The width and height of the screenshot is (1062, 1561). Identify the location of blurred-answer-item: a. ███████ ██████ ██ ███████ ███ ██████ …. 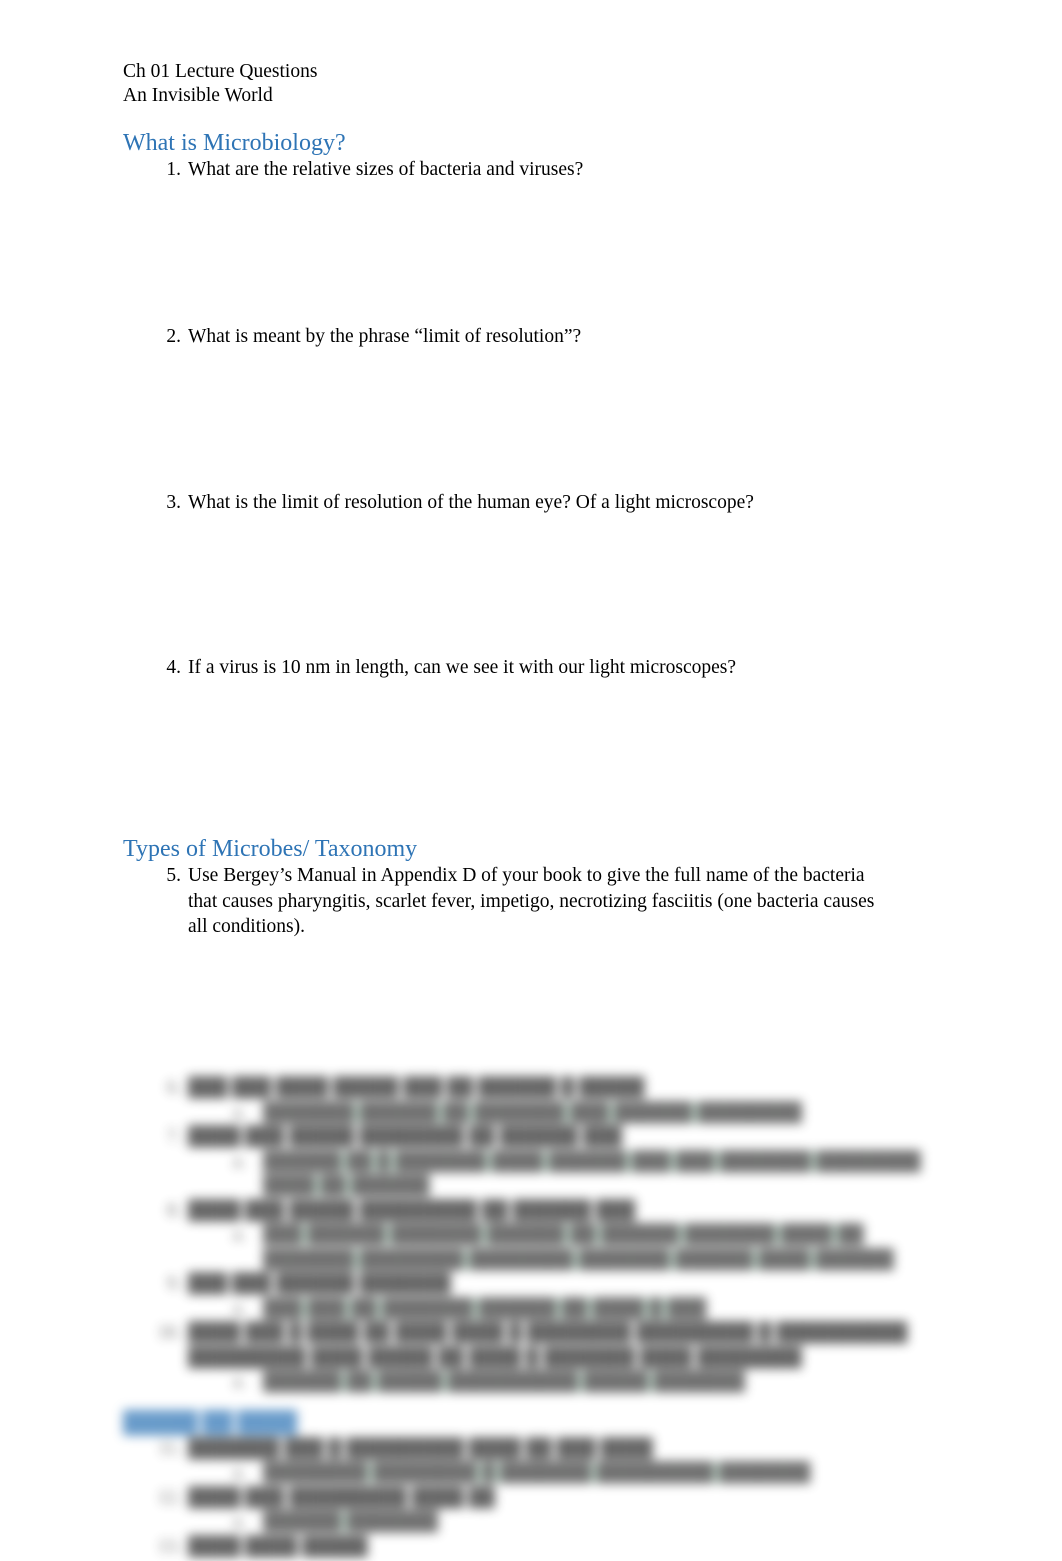
(523, 1113).